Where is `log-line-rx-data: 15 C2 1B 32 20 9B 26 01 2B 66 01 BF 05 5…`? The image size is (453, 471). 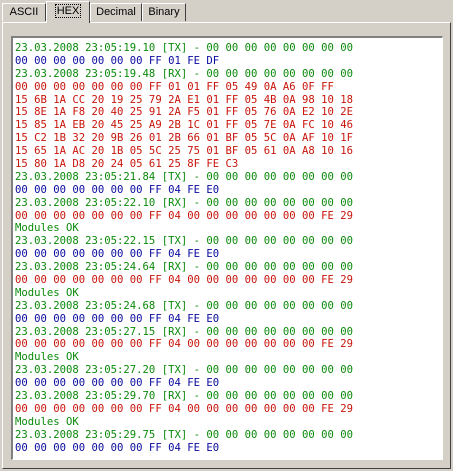 log-line-rx-data: 15 C2 1B 32 20 9B 26 01 2B 66 01 BF 05 5… is located at coordinates (184, 138).